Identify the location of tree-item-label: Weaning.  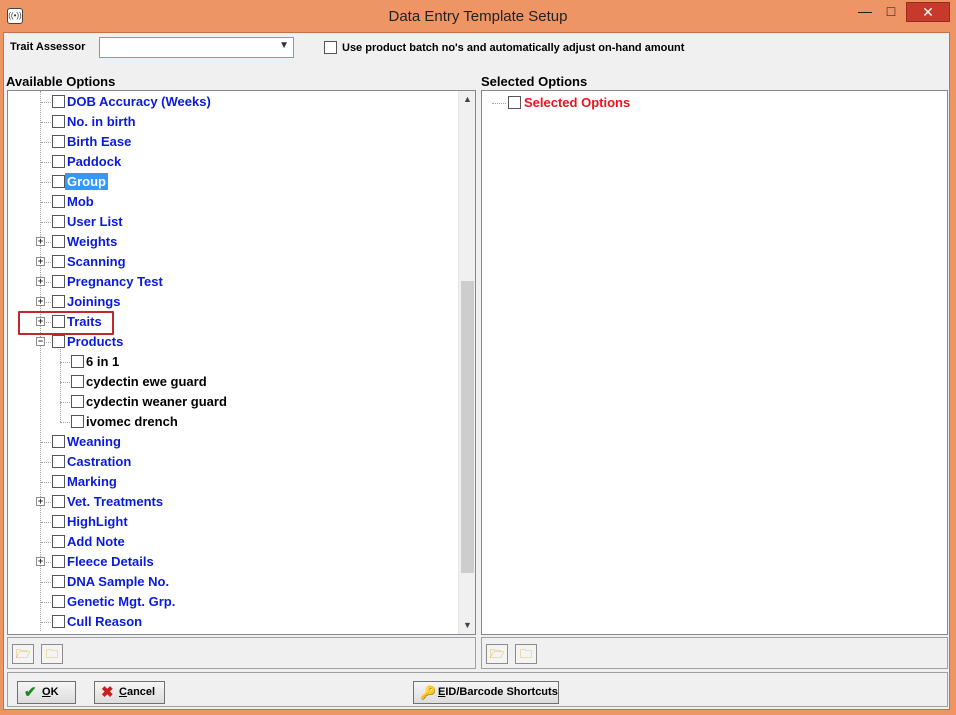
(94, 441).